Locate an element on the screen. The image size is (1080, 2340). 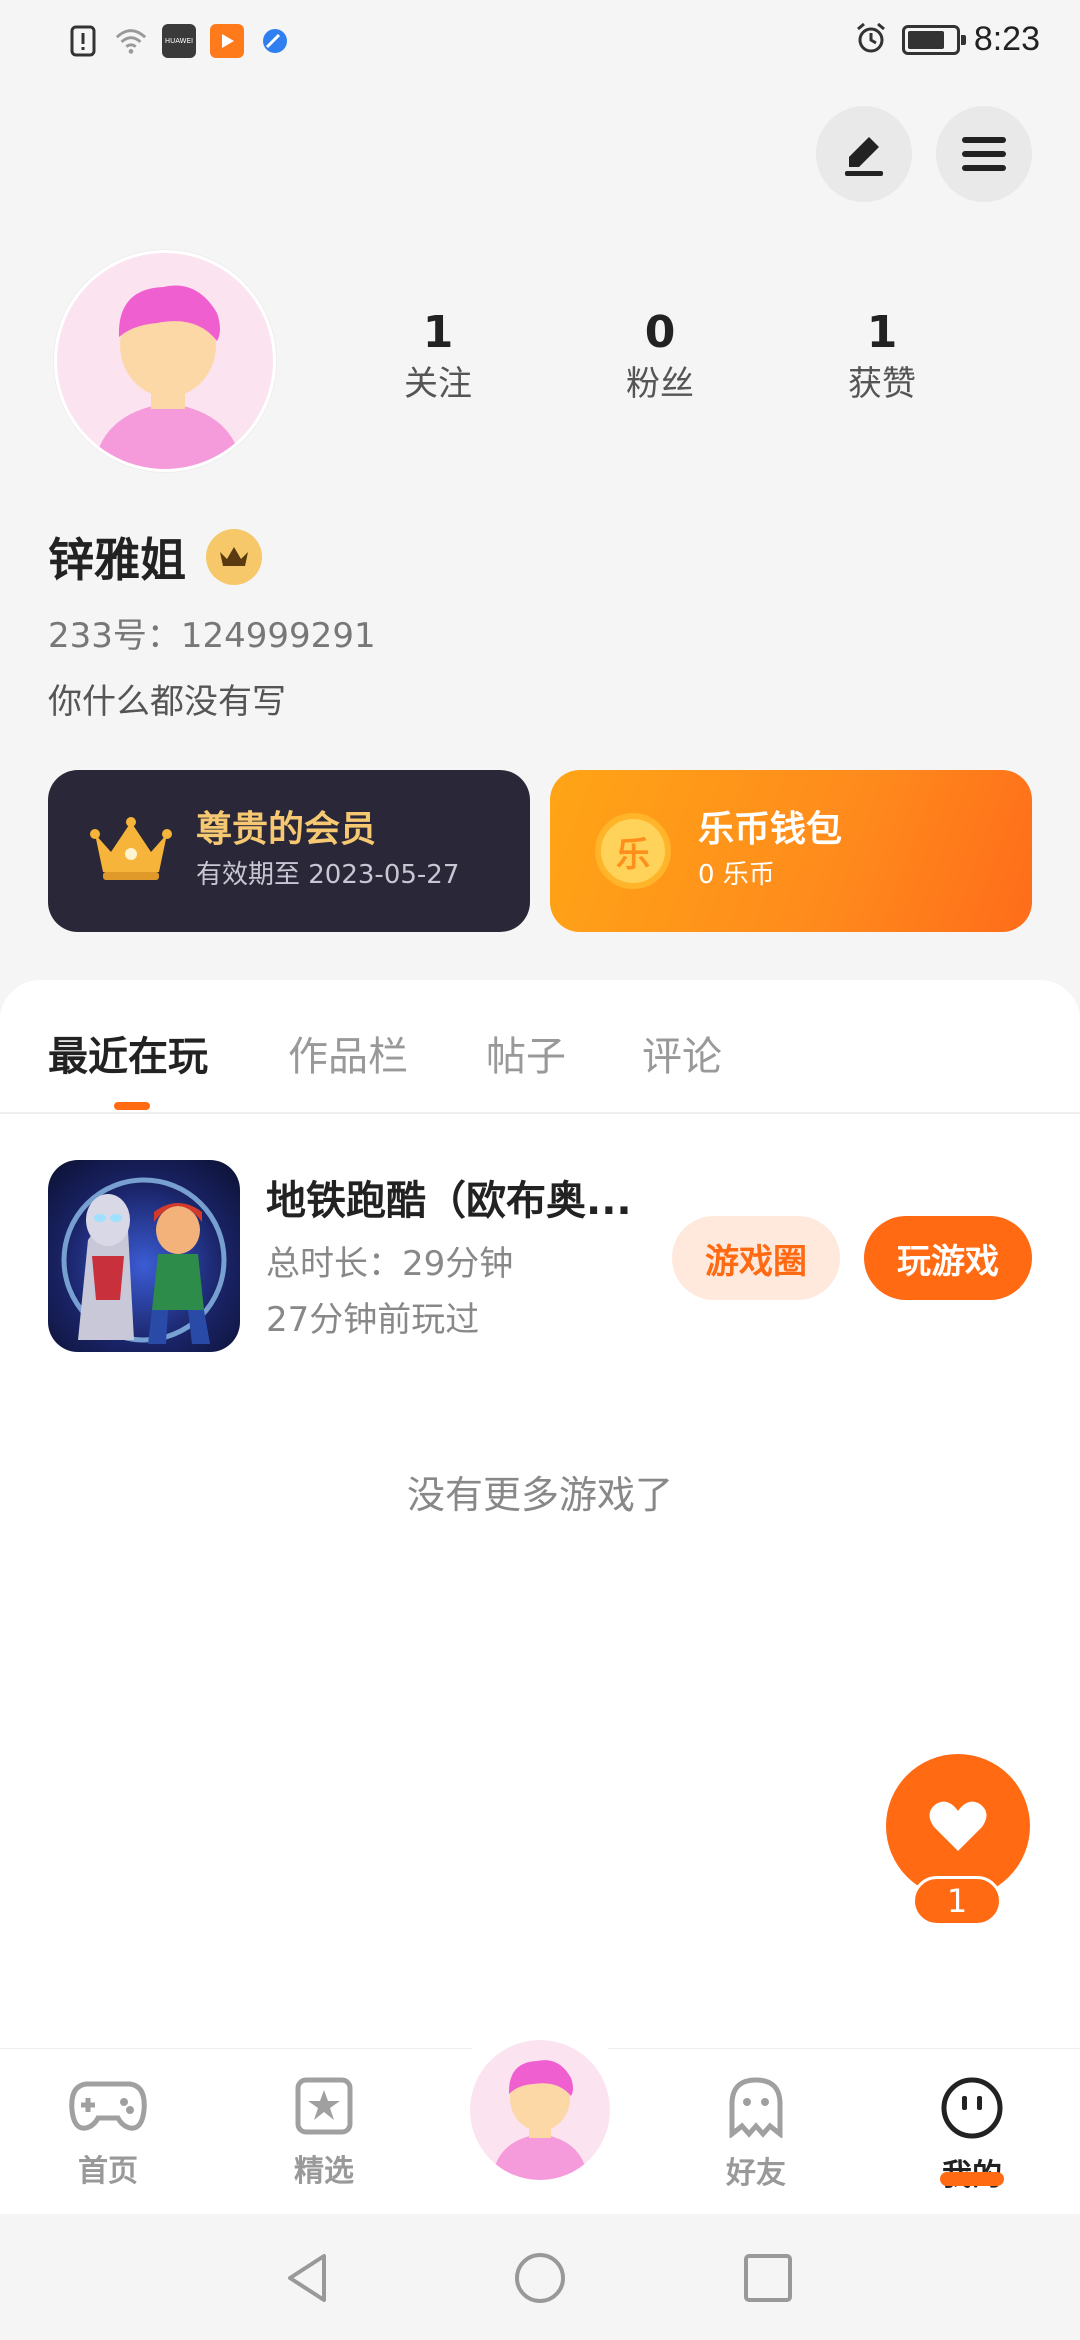
active-nav-underline is located at coordinates (972, 2179).